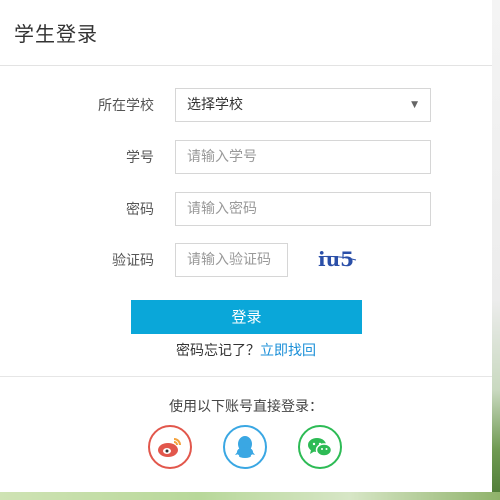  I want to click on weibo-icon, so click(169, 447).